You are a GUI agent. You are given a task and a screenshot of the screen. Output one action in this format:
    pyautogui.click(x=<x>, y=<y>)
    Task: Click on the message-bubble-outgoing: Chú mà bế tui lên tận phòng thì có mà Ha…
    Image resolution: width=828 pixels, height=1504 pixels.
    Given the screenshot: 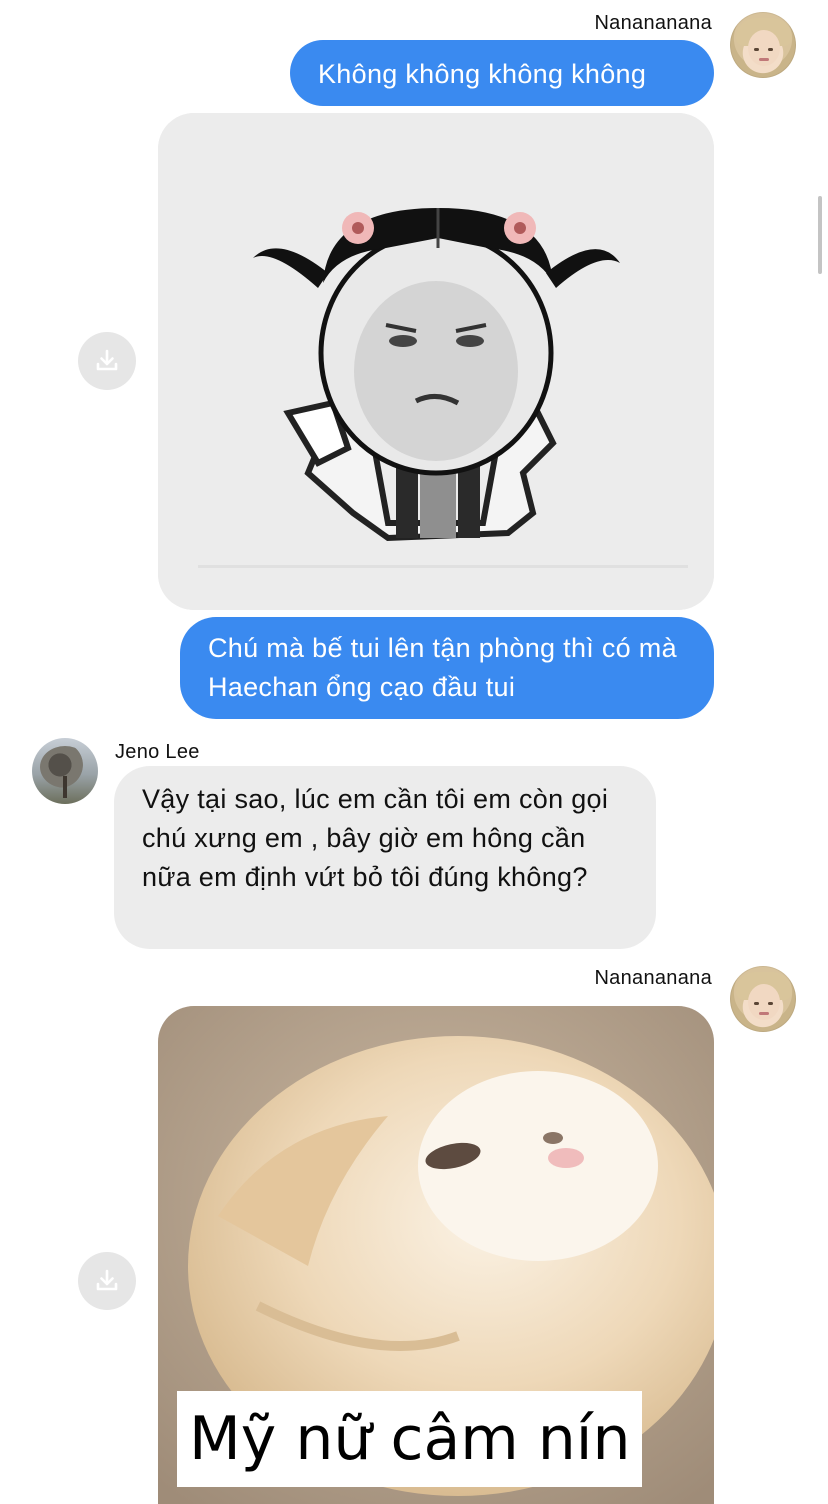 What is the action you would take?
    pyautogui.click(x=447, y=668)
    